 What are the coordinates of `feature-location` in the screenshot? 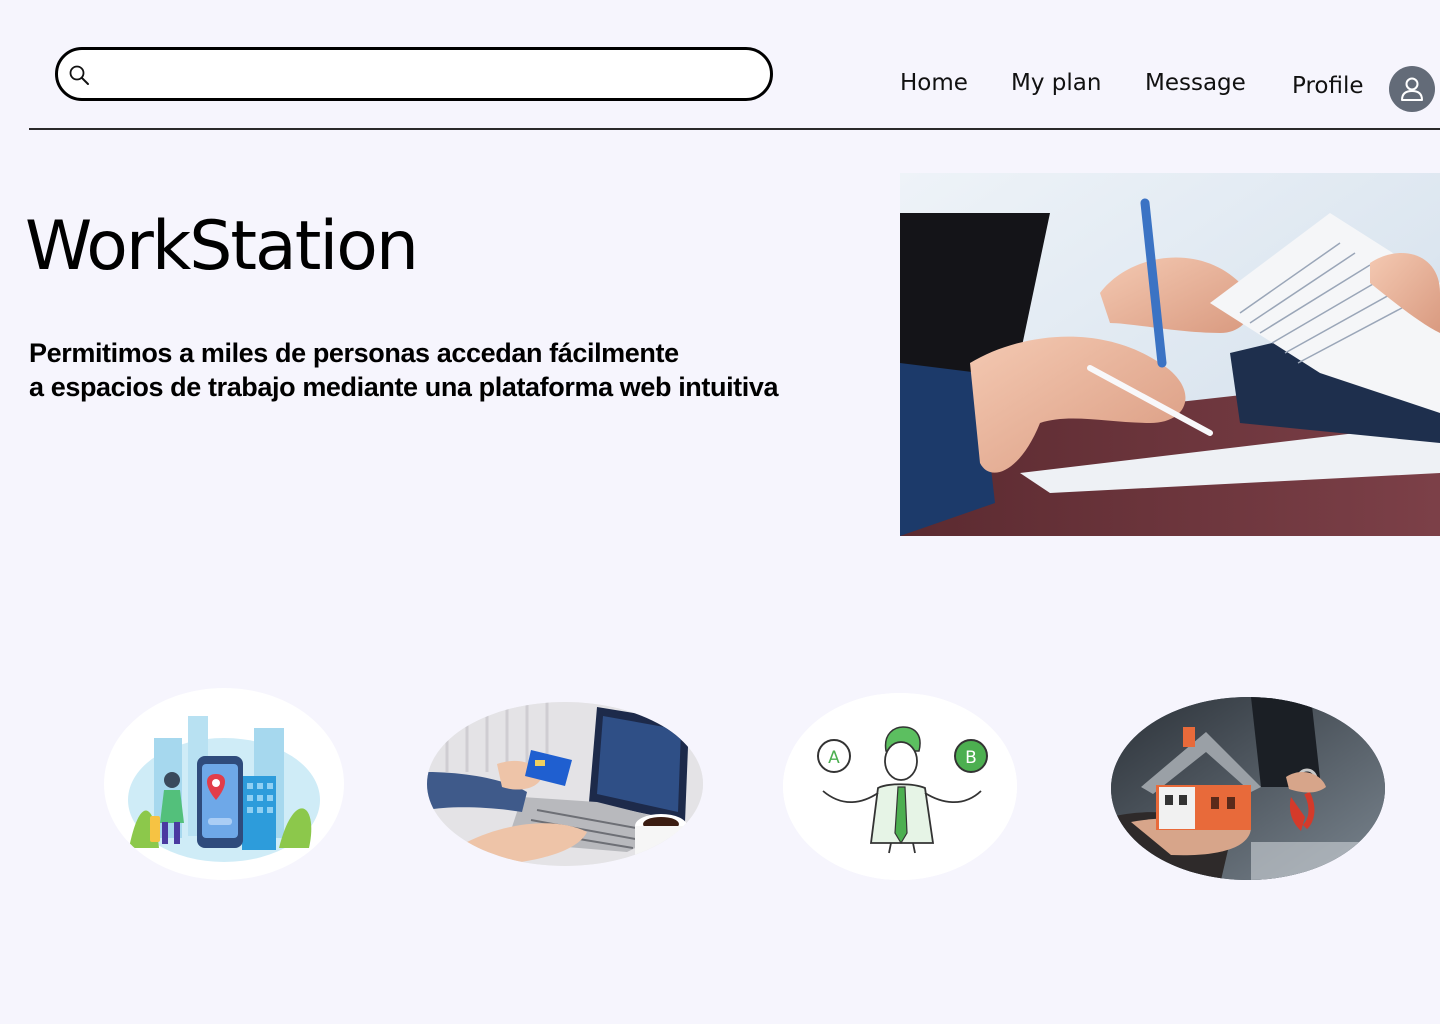 It's located at (224, 784).